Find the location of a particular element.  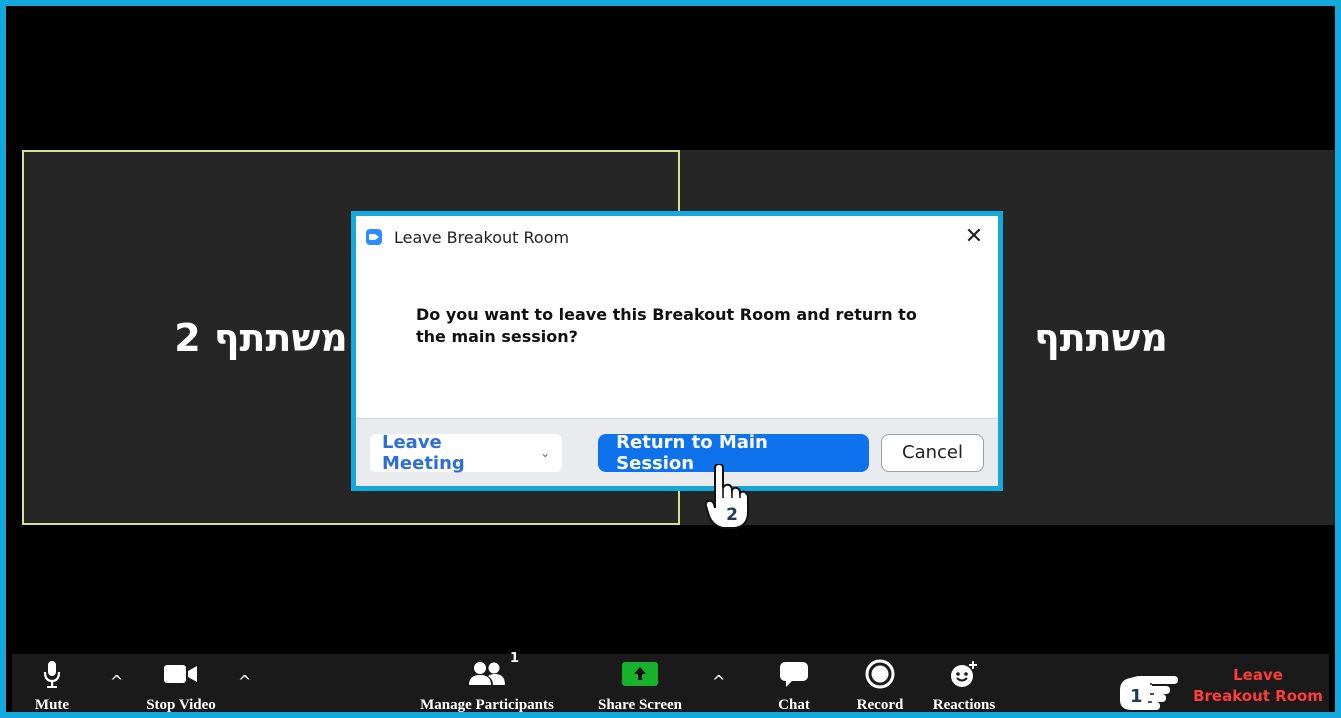

stop-video-button: Stop Video is located at coordinates (181, 683).